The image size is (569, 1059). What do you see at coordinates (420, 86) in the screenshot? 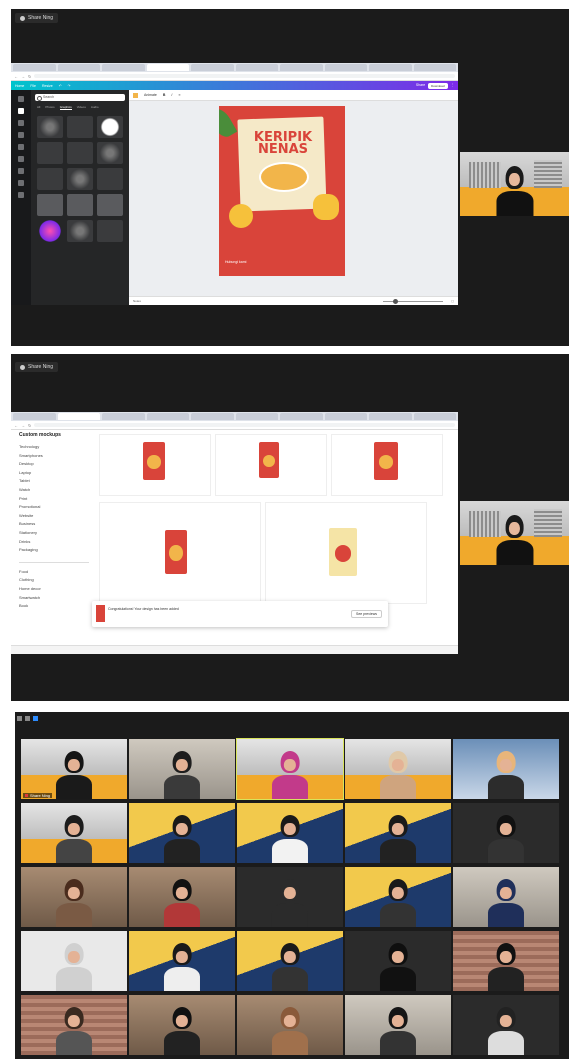
I see `share-button: Share` at bounding box center [420, 86].